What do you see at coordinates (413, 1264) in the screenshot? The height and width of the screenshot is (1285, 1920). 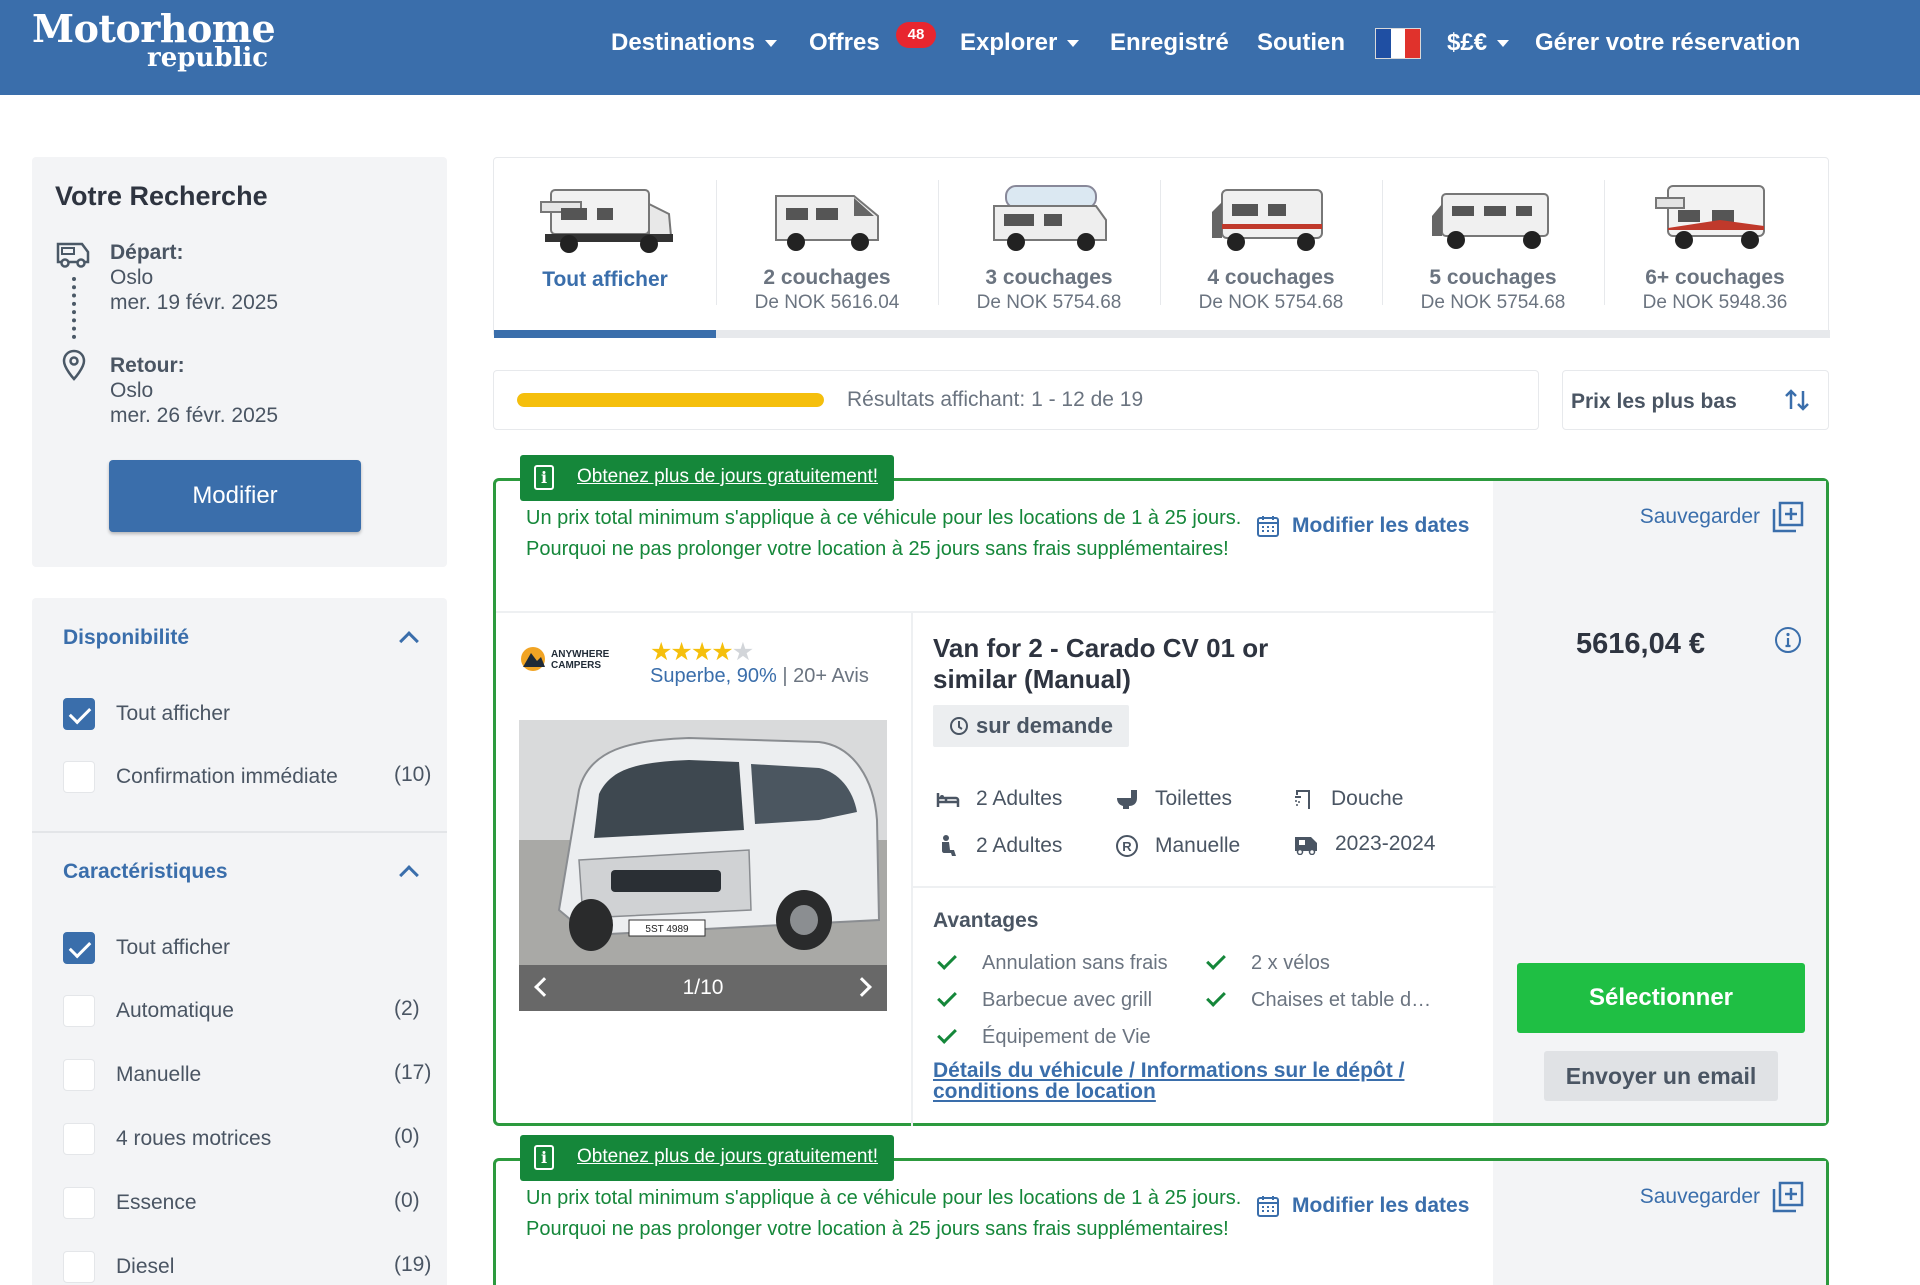 I see `filter-count: (19)` at bounding box center [413, 1264].